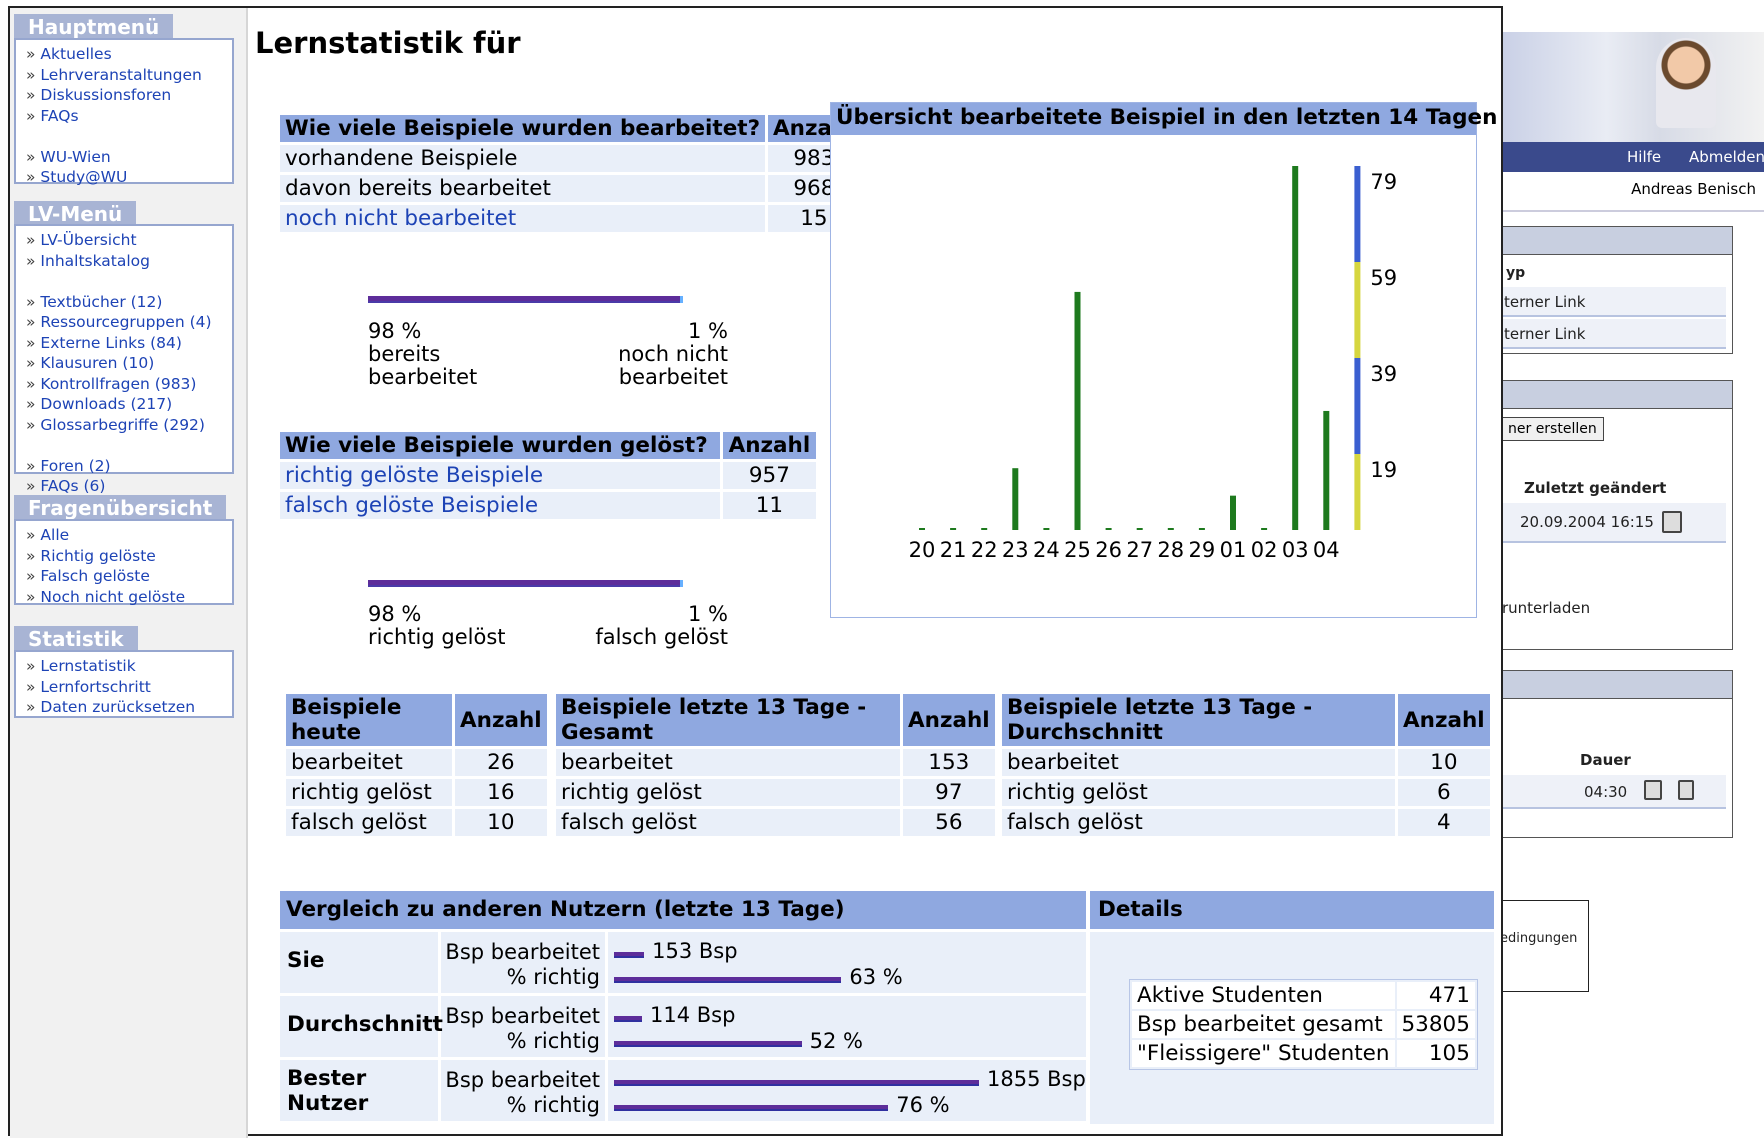 This screenshot has height=1138, width=1764. What do you see at coordinates (1686, 83) in the screenshot?
I see `person-photo` at bounding box center [1686, 83].